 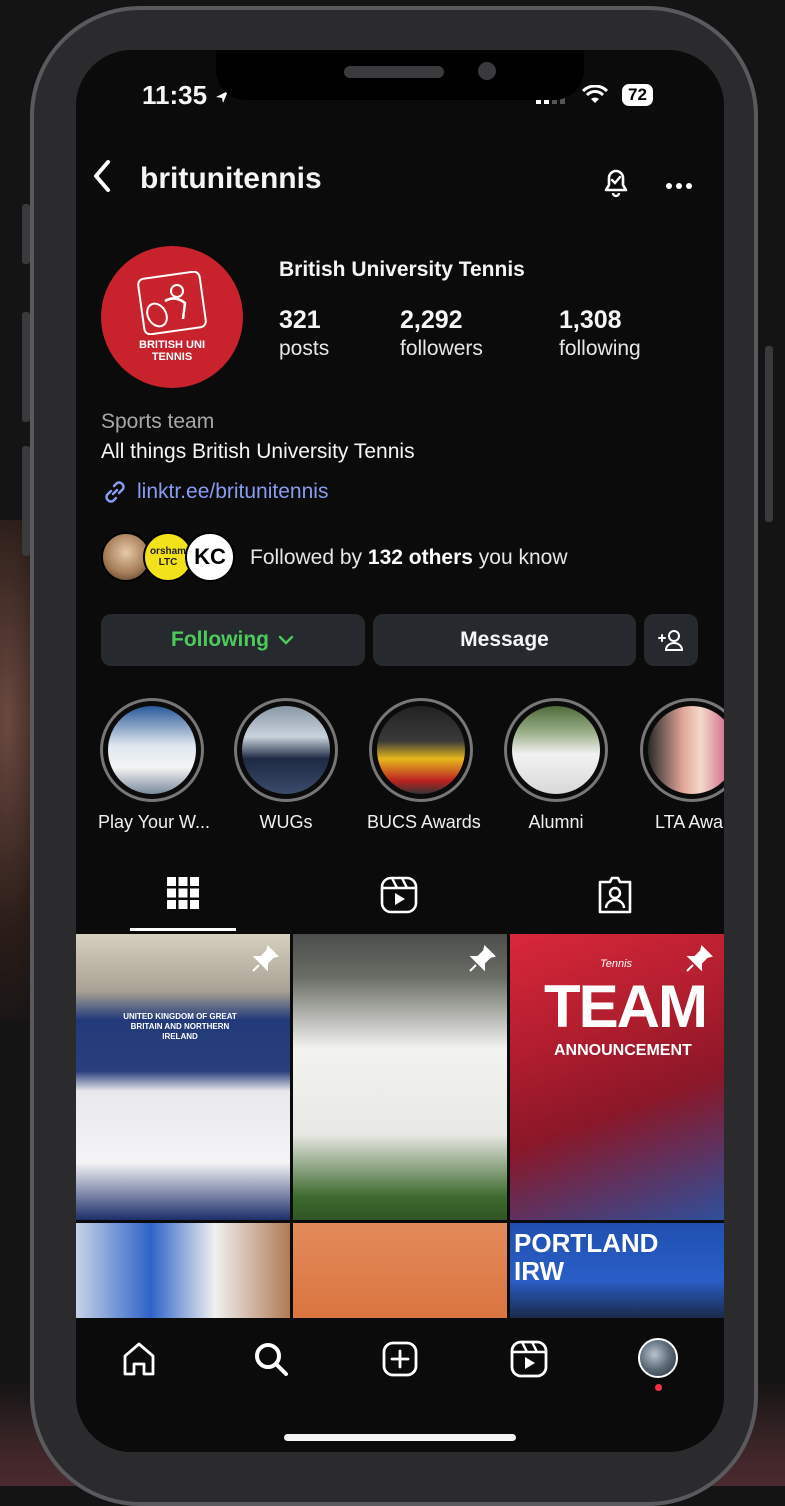 What do you see at coordinates (420, 557) in the screenshot?
I see `followed-by-count: 132 others` at bounding box center [420, 557].